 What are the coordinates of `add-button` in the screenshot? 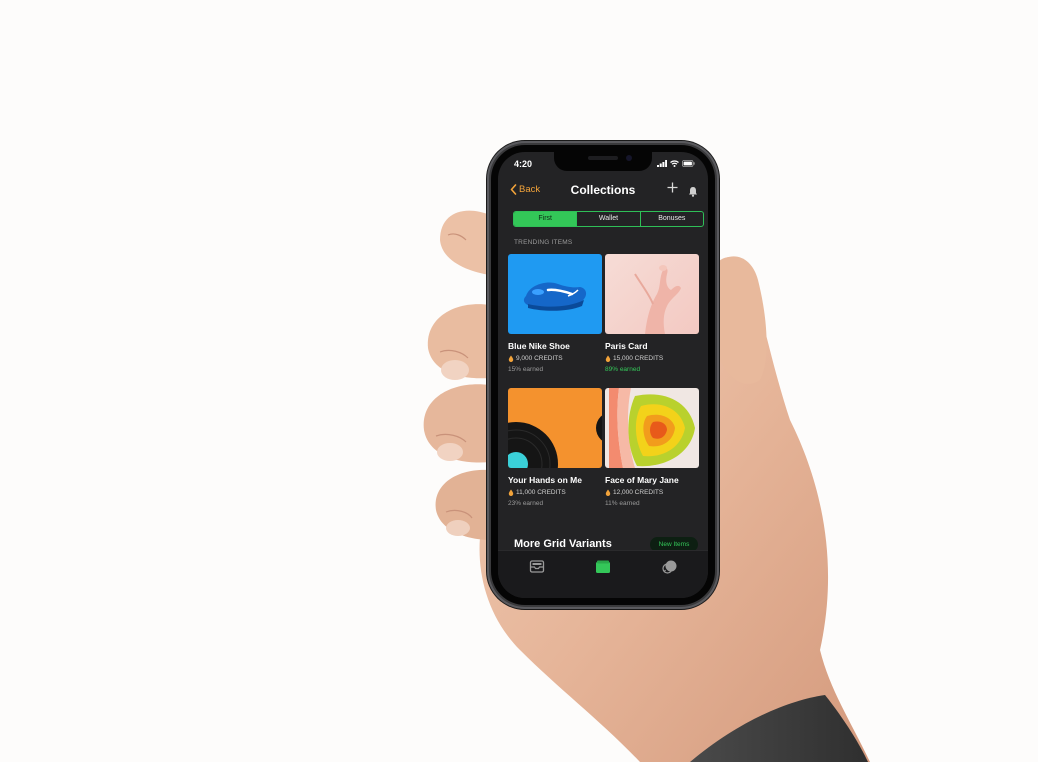 It's located at (672, 189).